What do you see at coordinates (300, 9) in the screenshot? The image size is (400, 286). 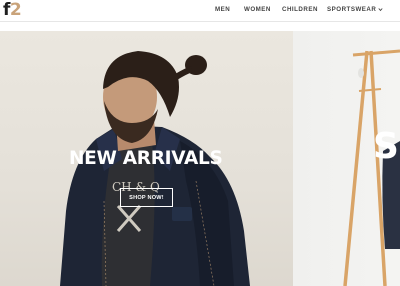 I see `nav-item-children: CHILDREN` at bounding box center [300, 9].